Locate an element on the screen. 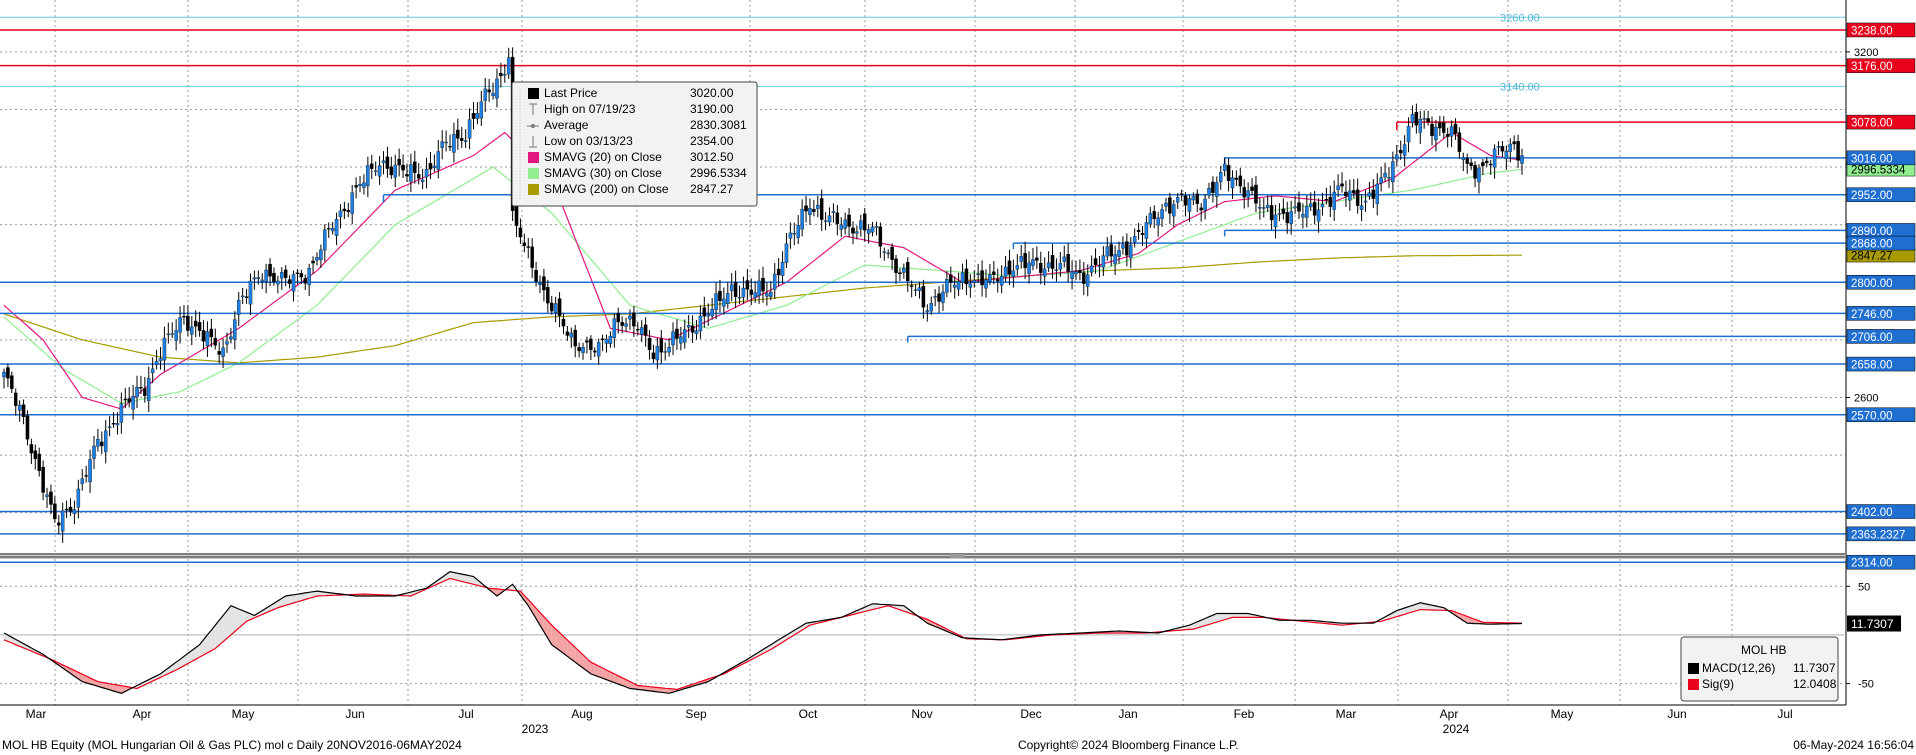 The image size is (1916, 755). x-month-label: Sep is located at coordinates (696, 714).